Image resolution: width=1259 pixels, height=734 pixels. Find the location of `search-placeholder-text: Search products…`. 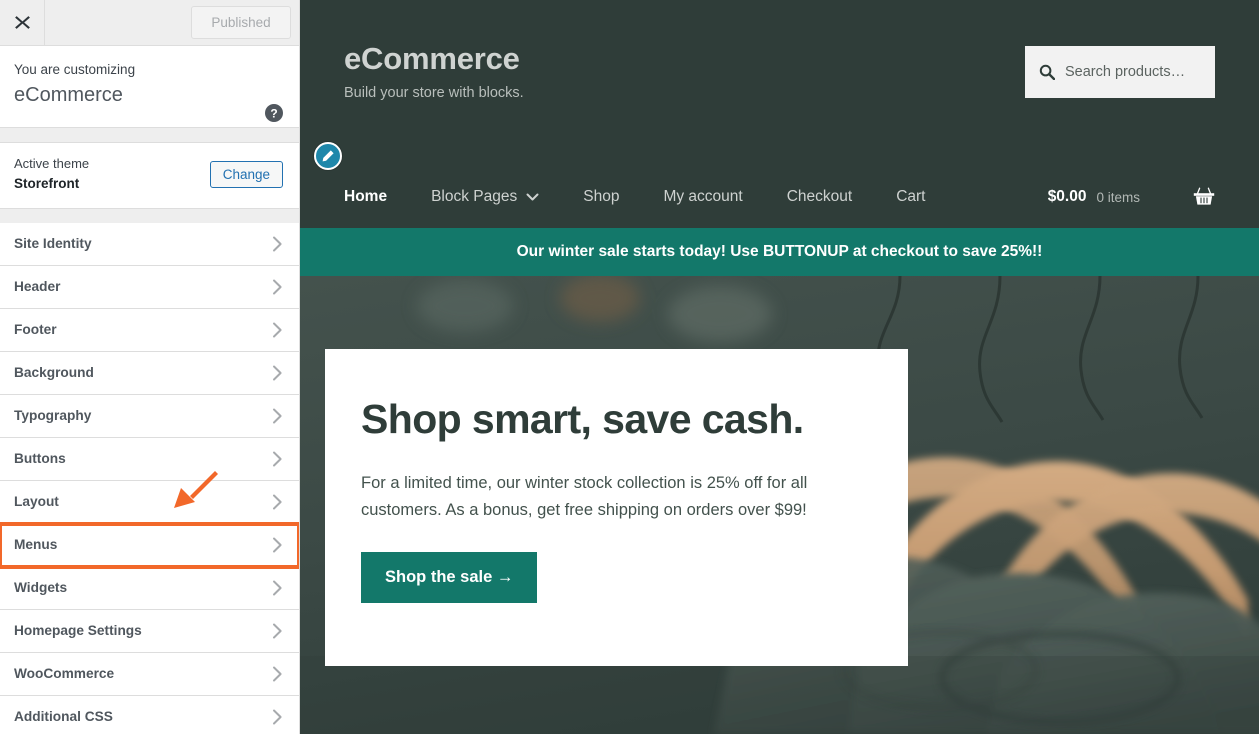

search-placeholder-text: Search products… is located at coordinates (1125, 72).